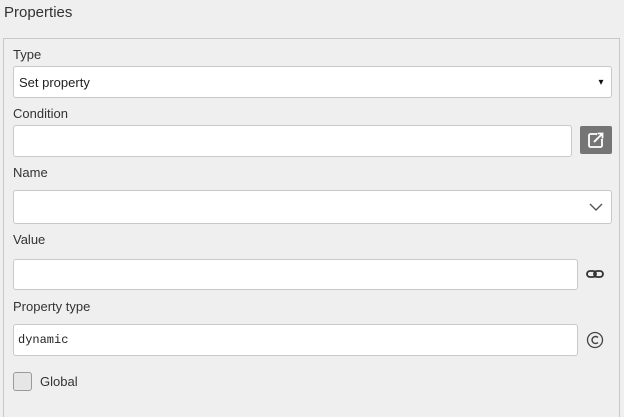 Image resolution: width=624 pixels, height=417 pixels. What do you see at coordinates (596, 207) in the screenshot?
I see `chevron-down-icon` at bounding box center [596, 207].